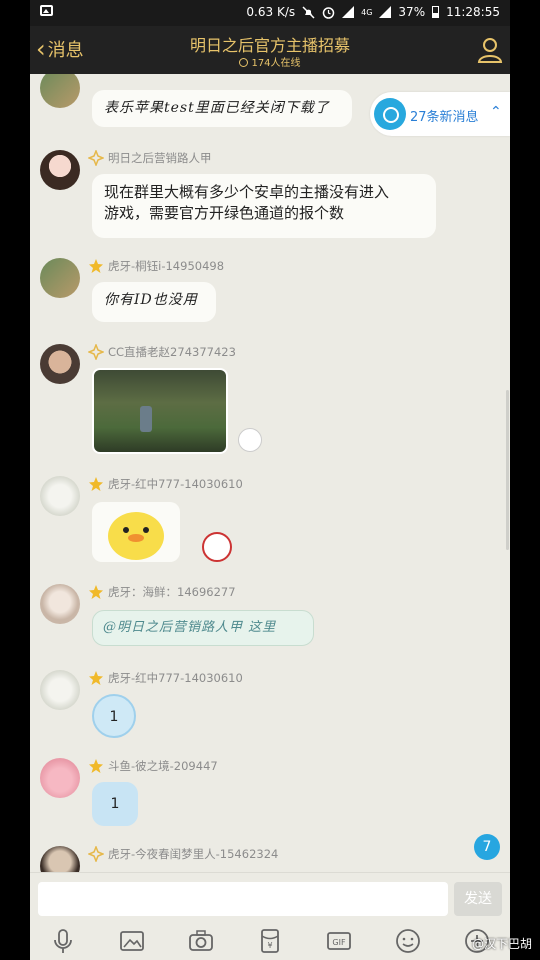 The width and height of the screenshot is (540, 960). What do you see at coordinates (276, 63) in the screenshot?
I see `online-text: 174人在线` at bounding box center [276, 63].